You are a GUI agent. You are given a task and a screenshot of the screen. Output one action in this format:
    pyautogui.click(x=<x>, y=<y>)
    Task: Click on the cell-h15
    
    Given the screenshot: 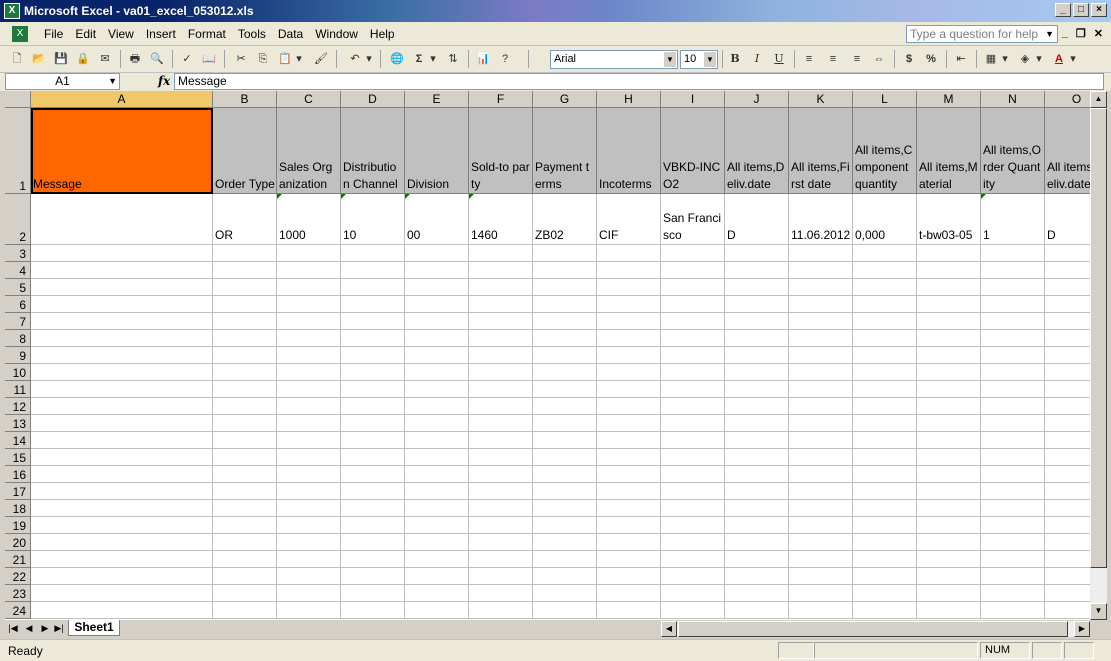 What is the action you would take?
    pyautogui.click(x=629, y=457)
    